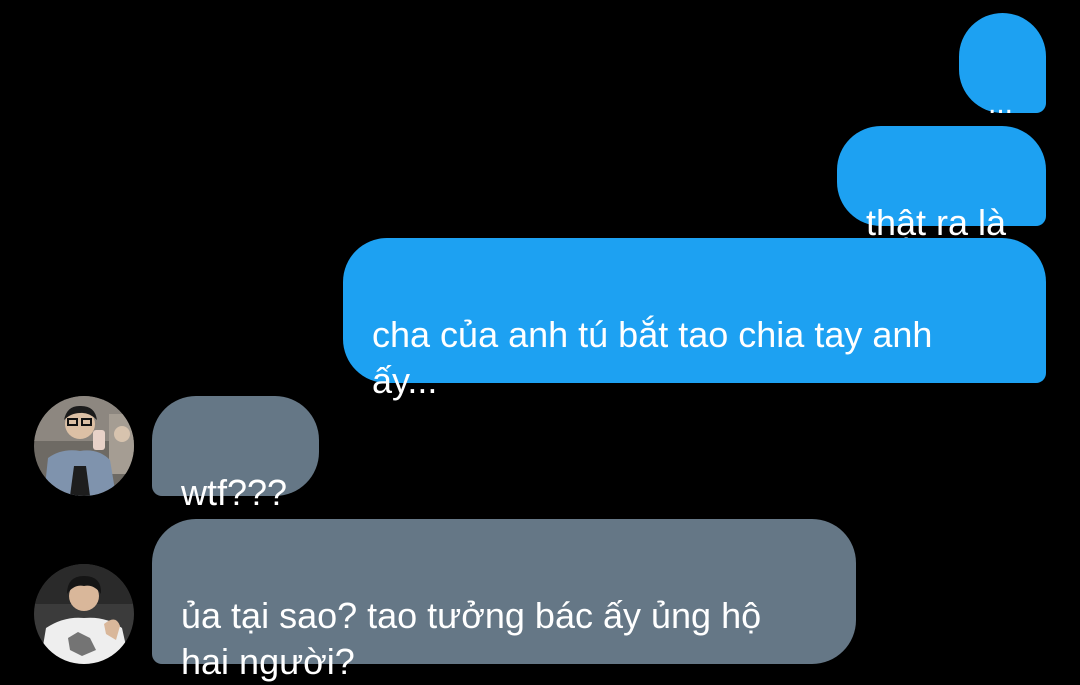 The width and height of the screenshot is (1080, 685). I want to click on message-bubble-received: wtf???, so click(235, 454).